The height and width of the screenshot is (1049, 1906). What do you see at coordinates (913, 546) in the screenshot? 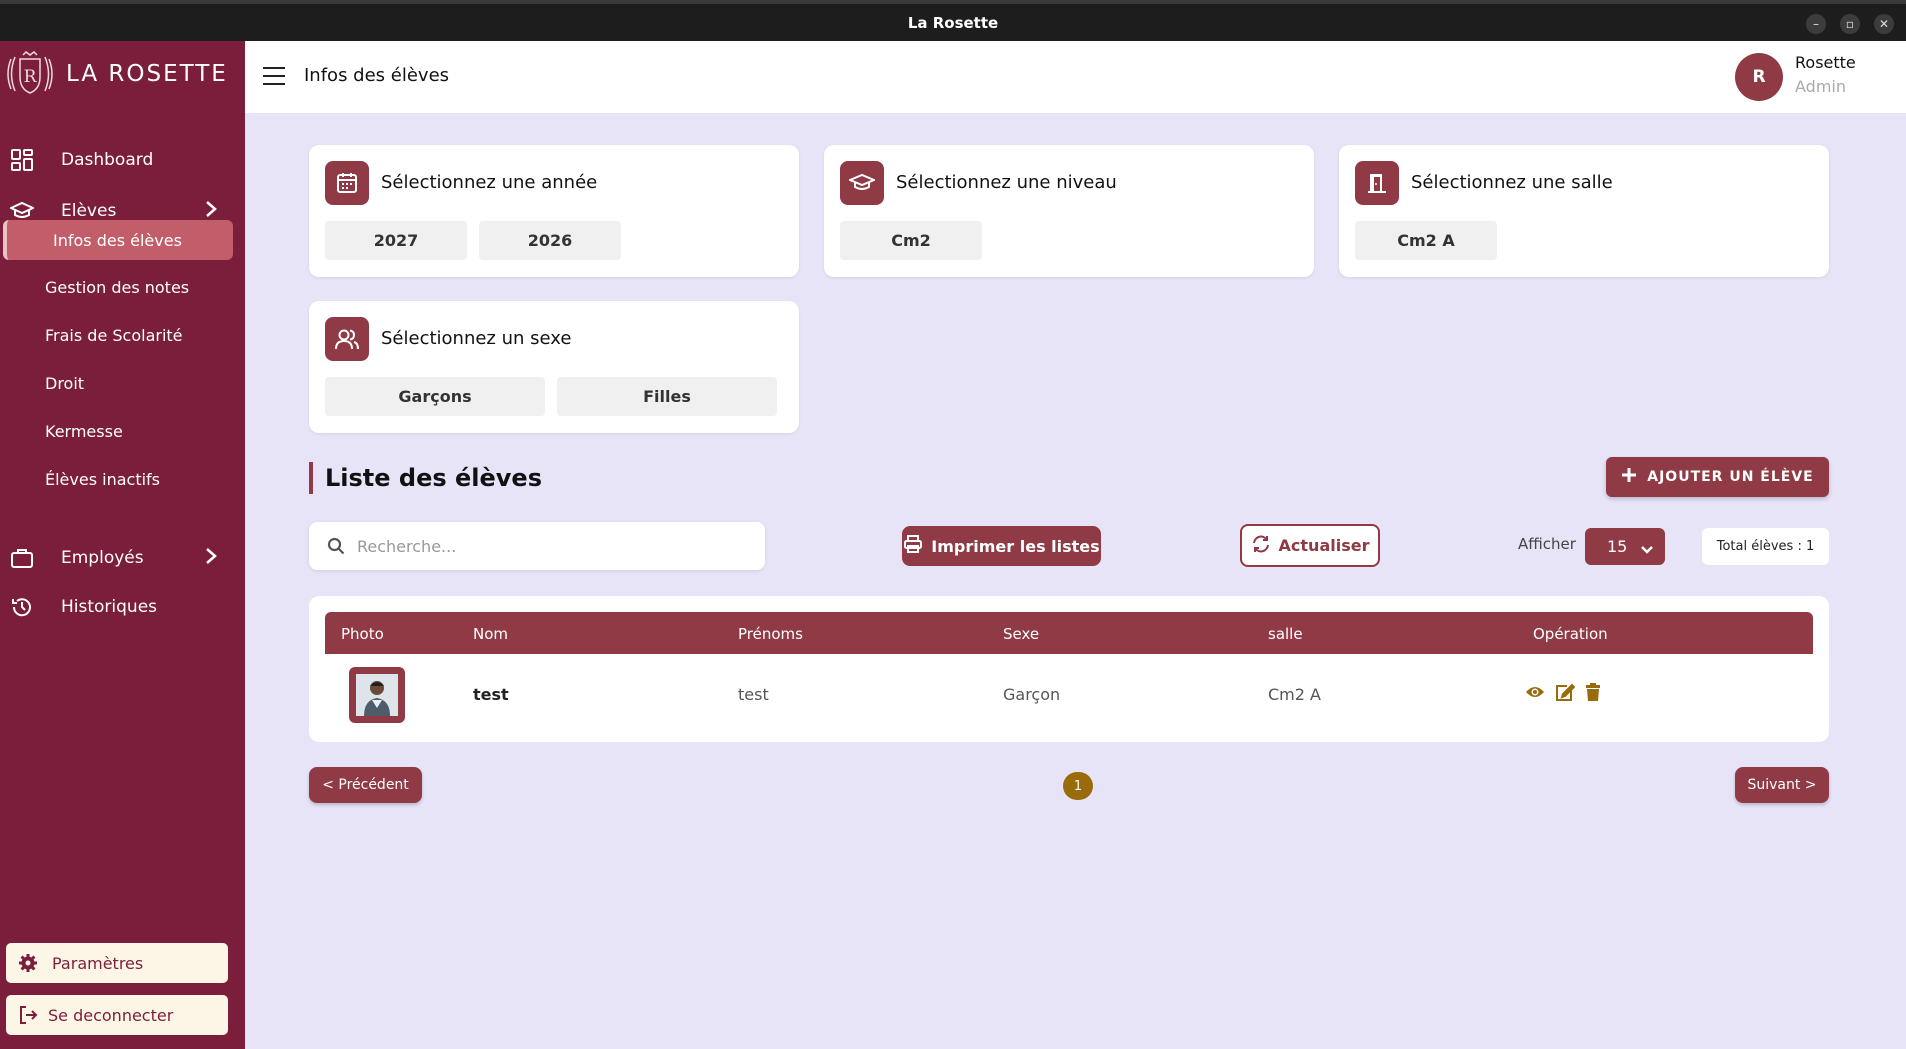
I see `printer-icon` at bounding box center [913, 546].